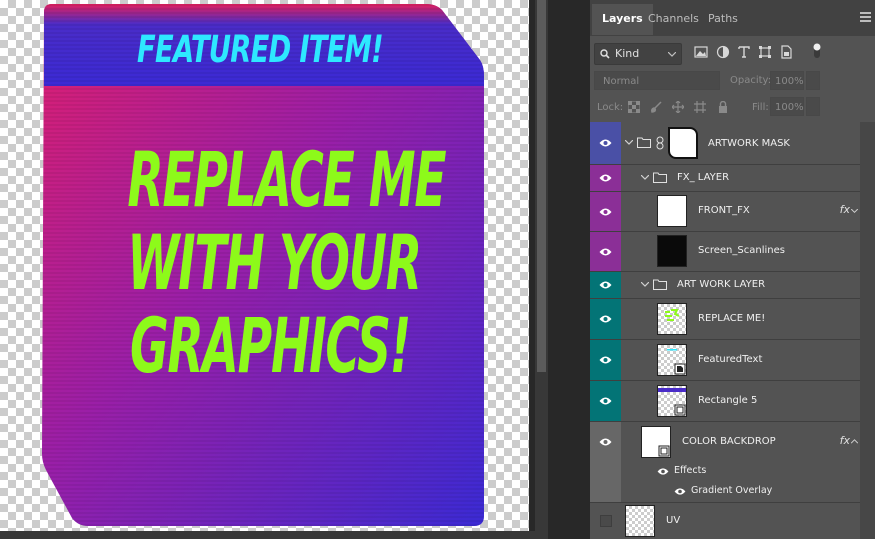  I want to click on lock-all-icon, so click(723, 107).